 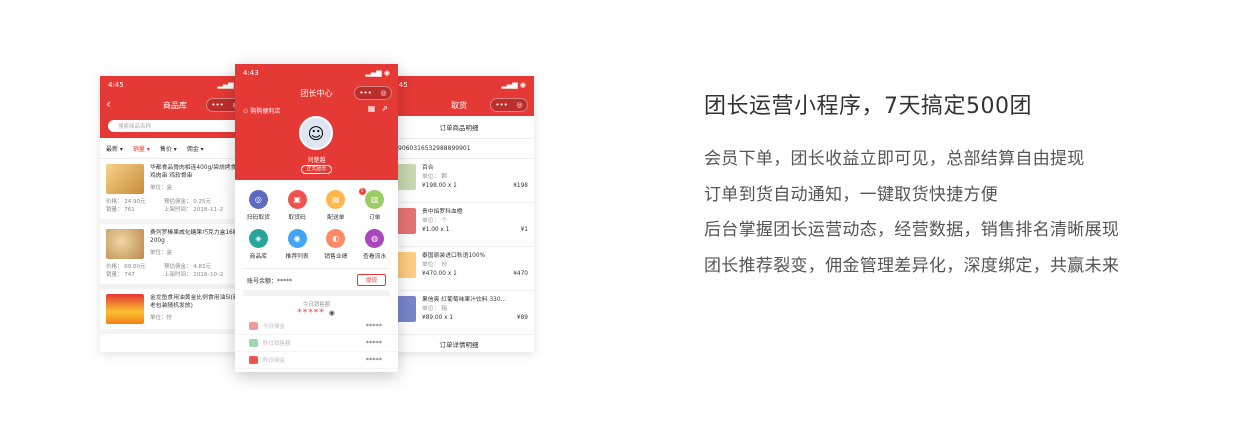 What do you see at coordinates (270, 281) in the screenshot?
I see `balance-label: 账号余额：*****` at bounding box center [270, 281].